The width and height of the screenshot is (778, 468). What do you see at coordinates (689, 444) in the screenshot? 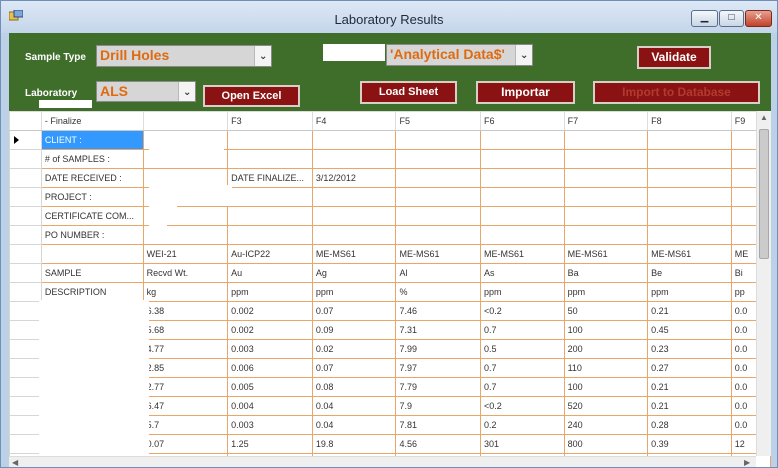
I see `grid-cell: 0.39` at bounding box center [689, 444].